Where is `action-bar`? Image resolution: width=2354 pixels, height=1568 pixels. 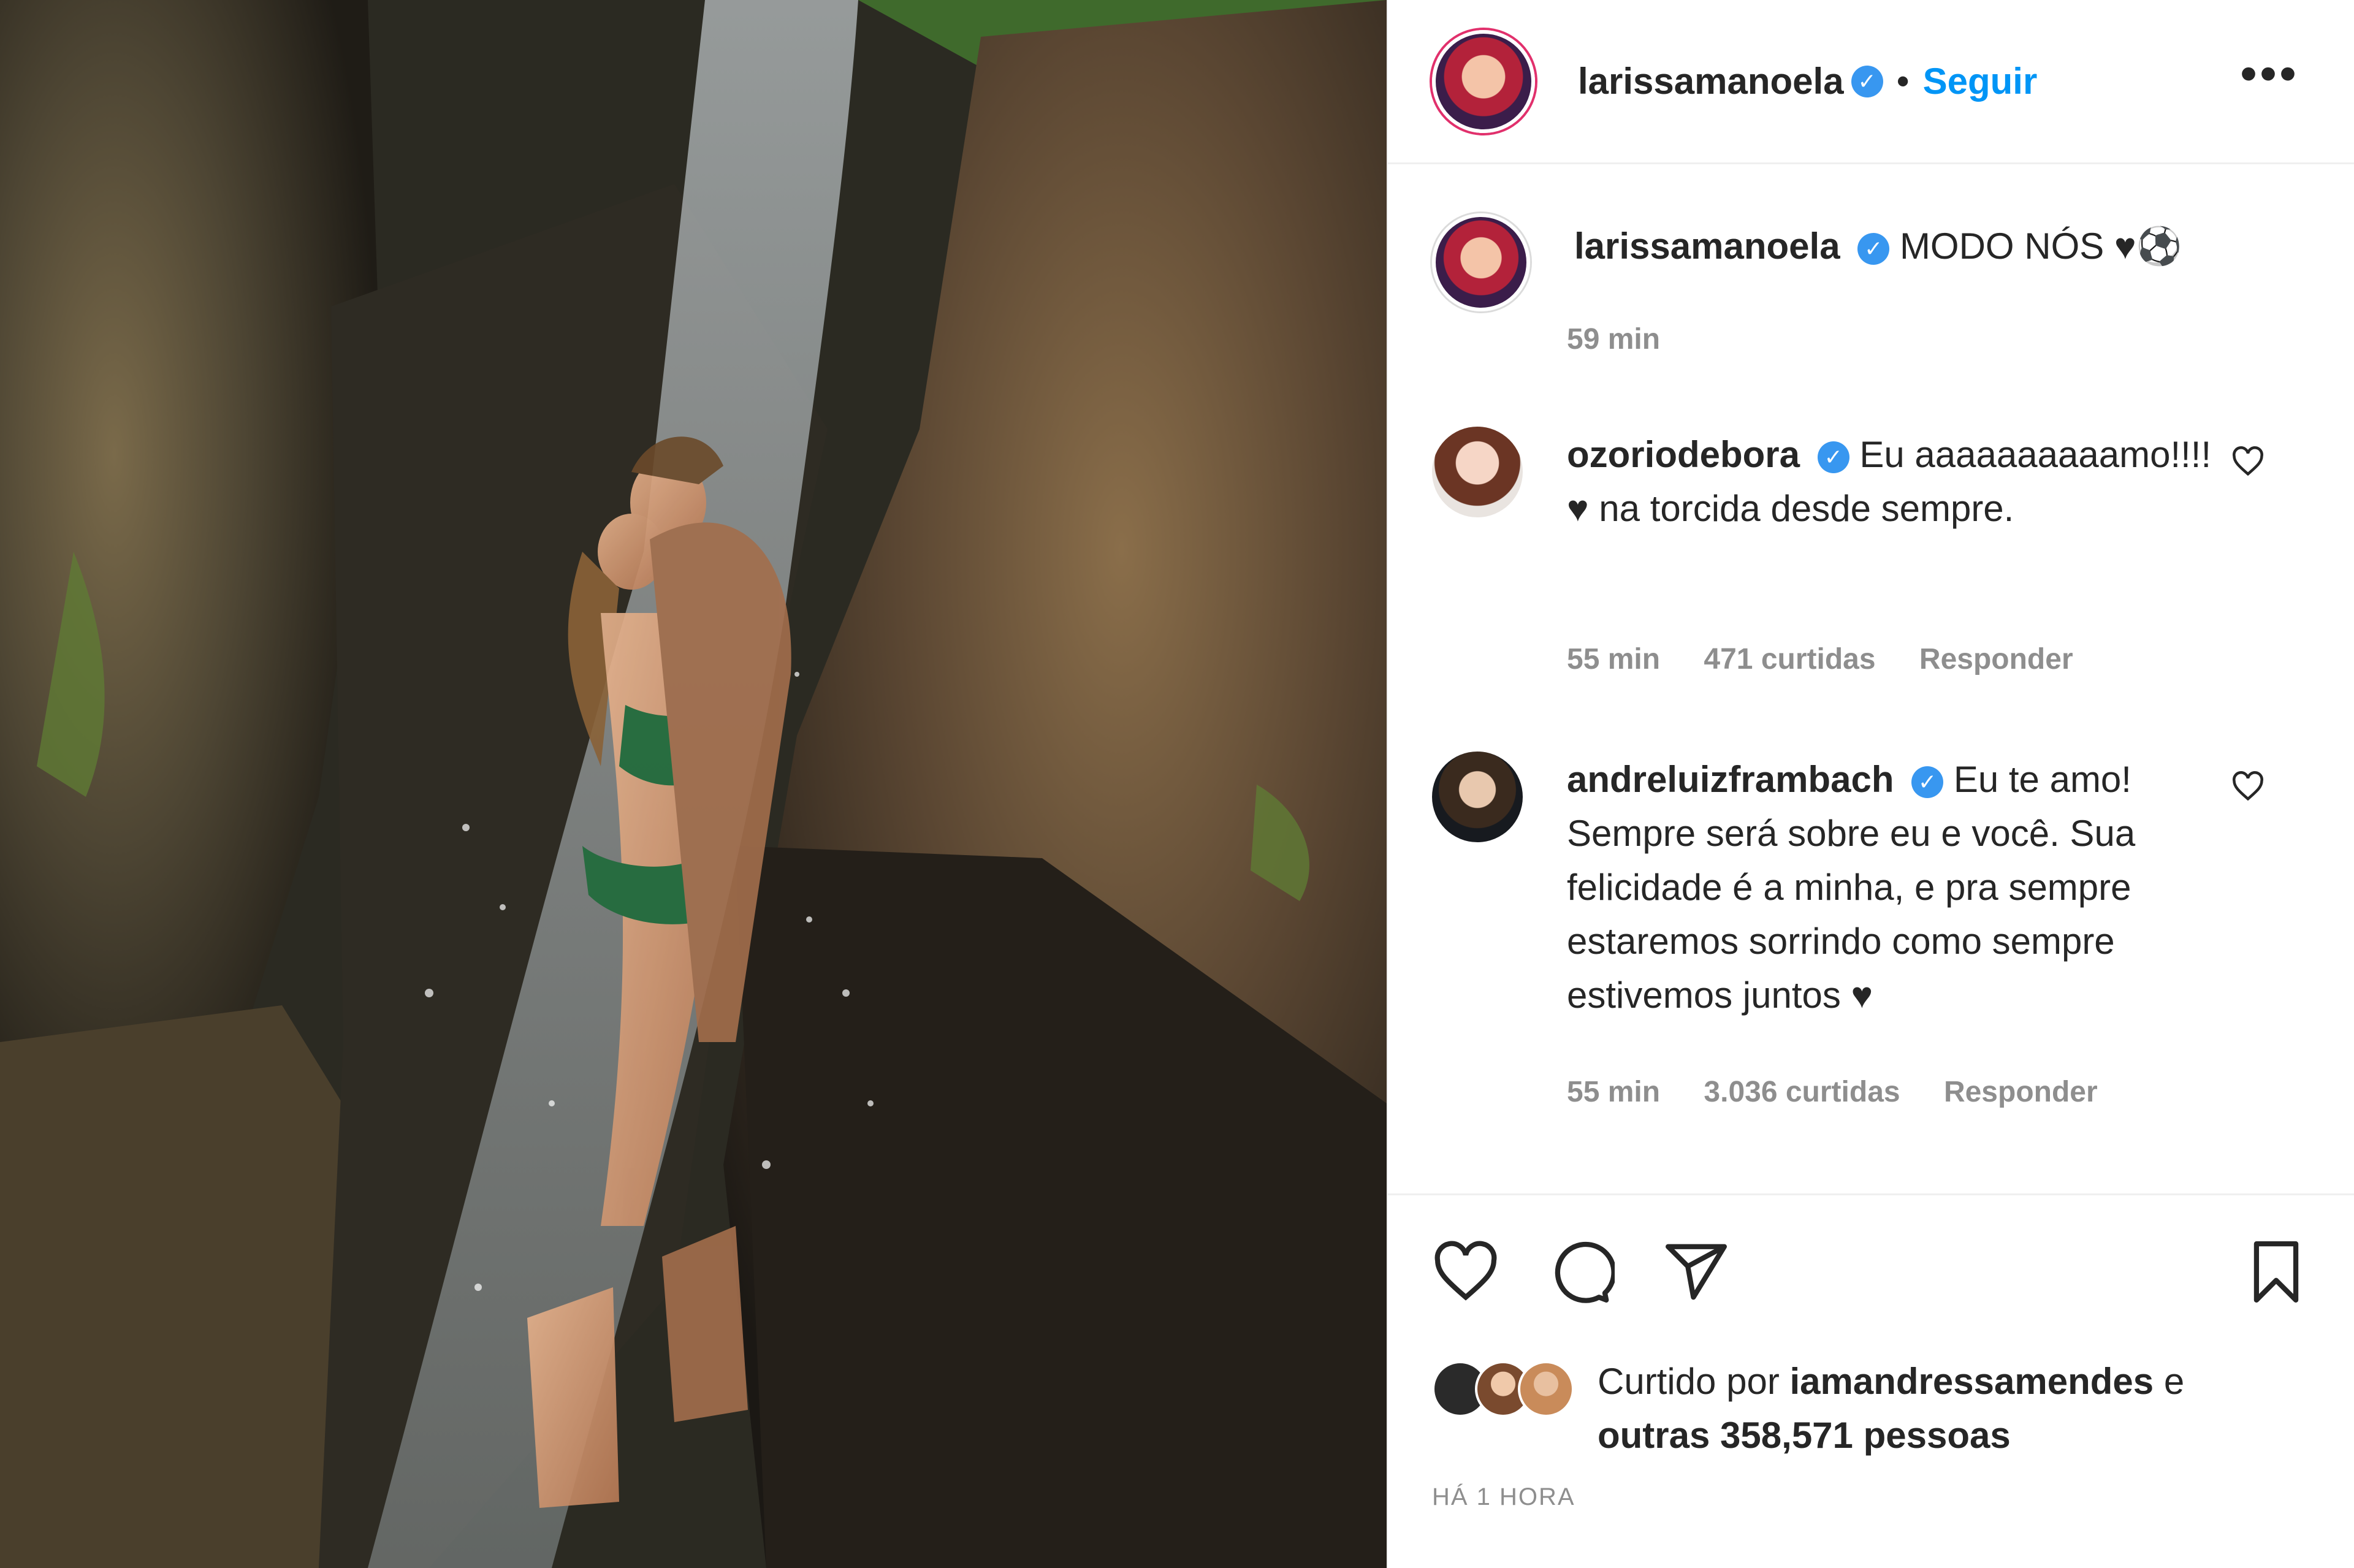 action-bar is located at coordinates (1871, 1275).